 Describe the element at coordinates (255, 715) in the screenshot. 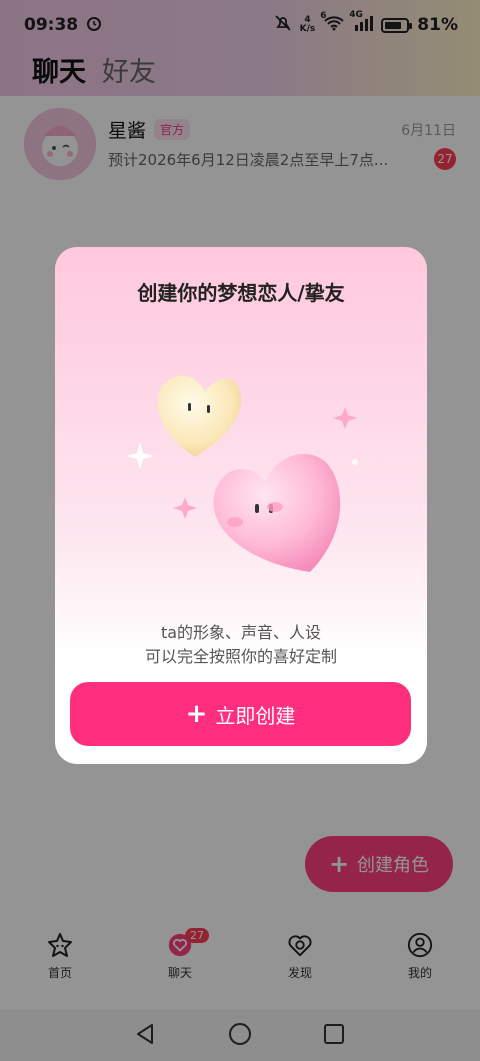

I see `create-now-label: 立即创建` at that location.